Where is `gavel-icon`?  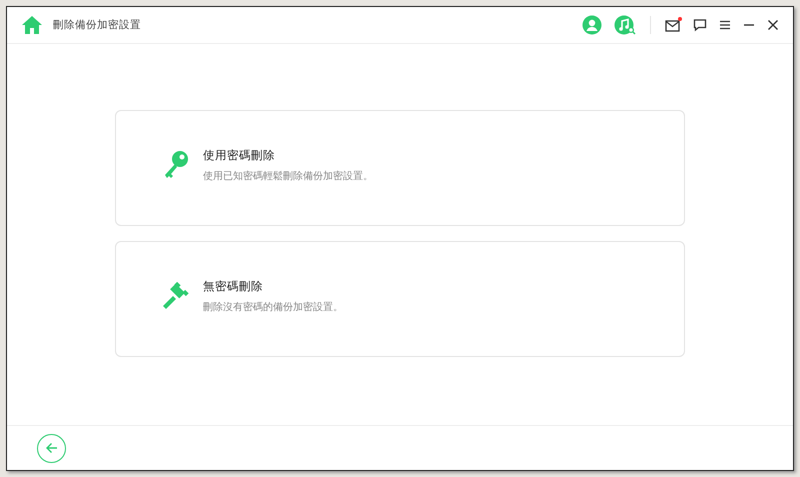
gavel-icon is located at coordinates (176, 296).